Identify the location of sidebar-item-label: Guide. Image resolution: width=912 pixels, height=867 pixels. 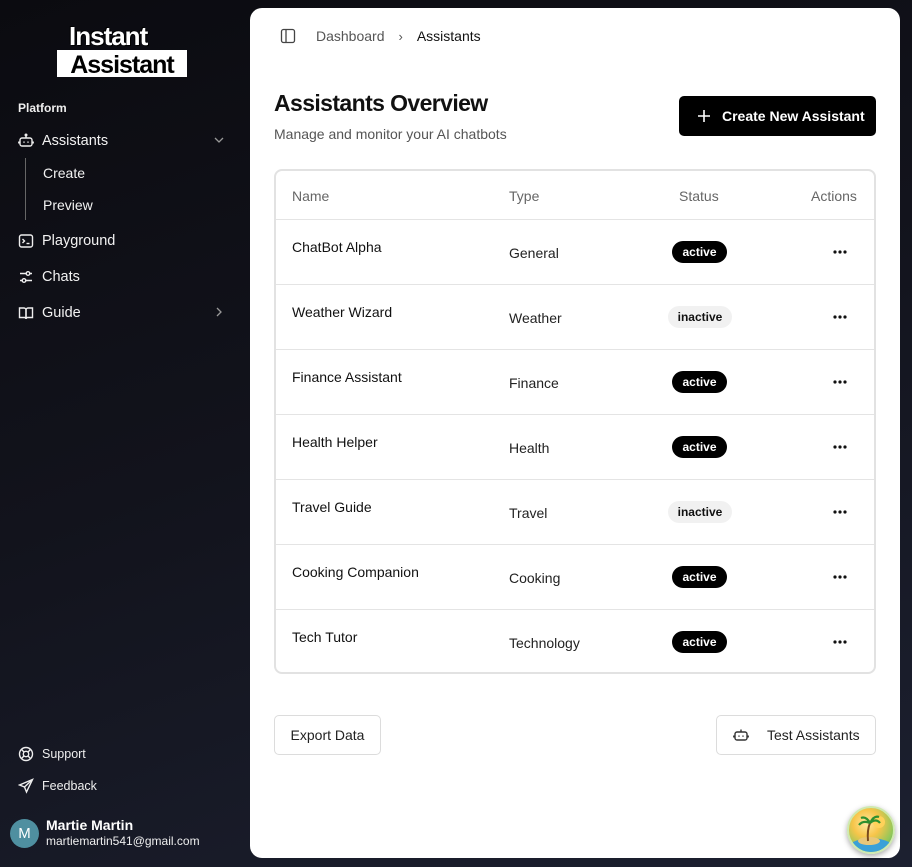
(61, 313).